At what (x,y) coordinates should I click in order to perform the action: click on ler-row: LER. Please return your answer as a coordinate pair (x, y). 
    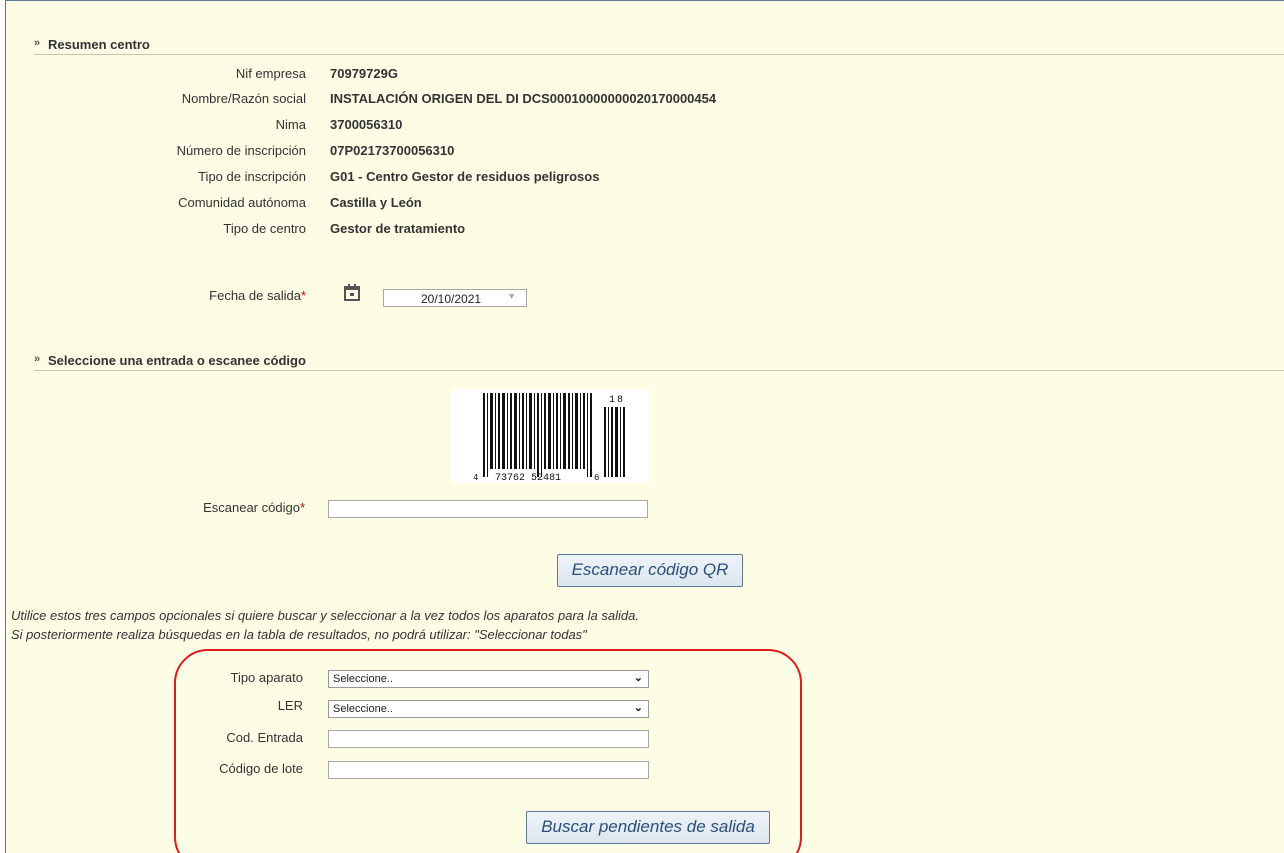
    Looking at the image, I should click on (154, 708).